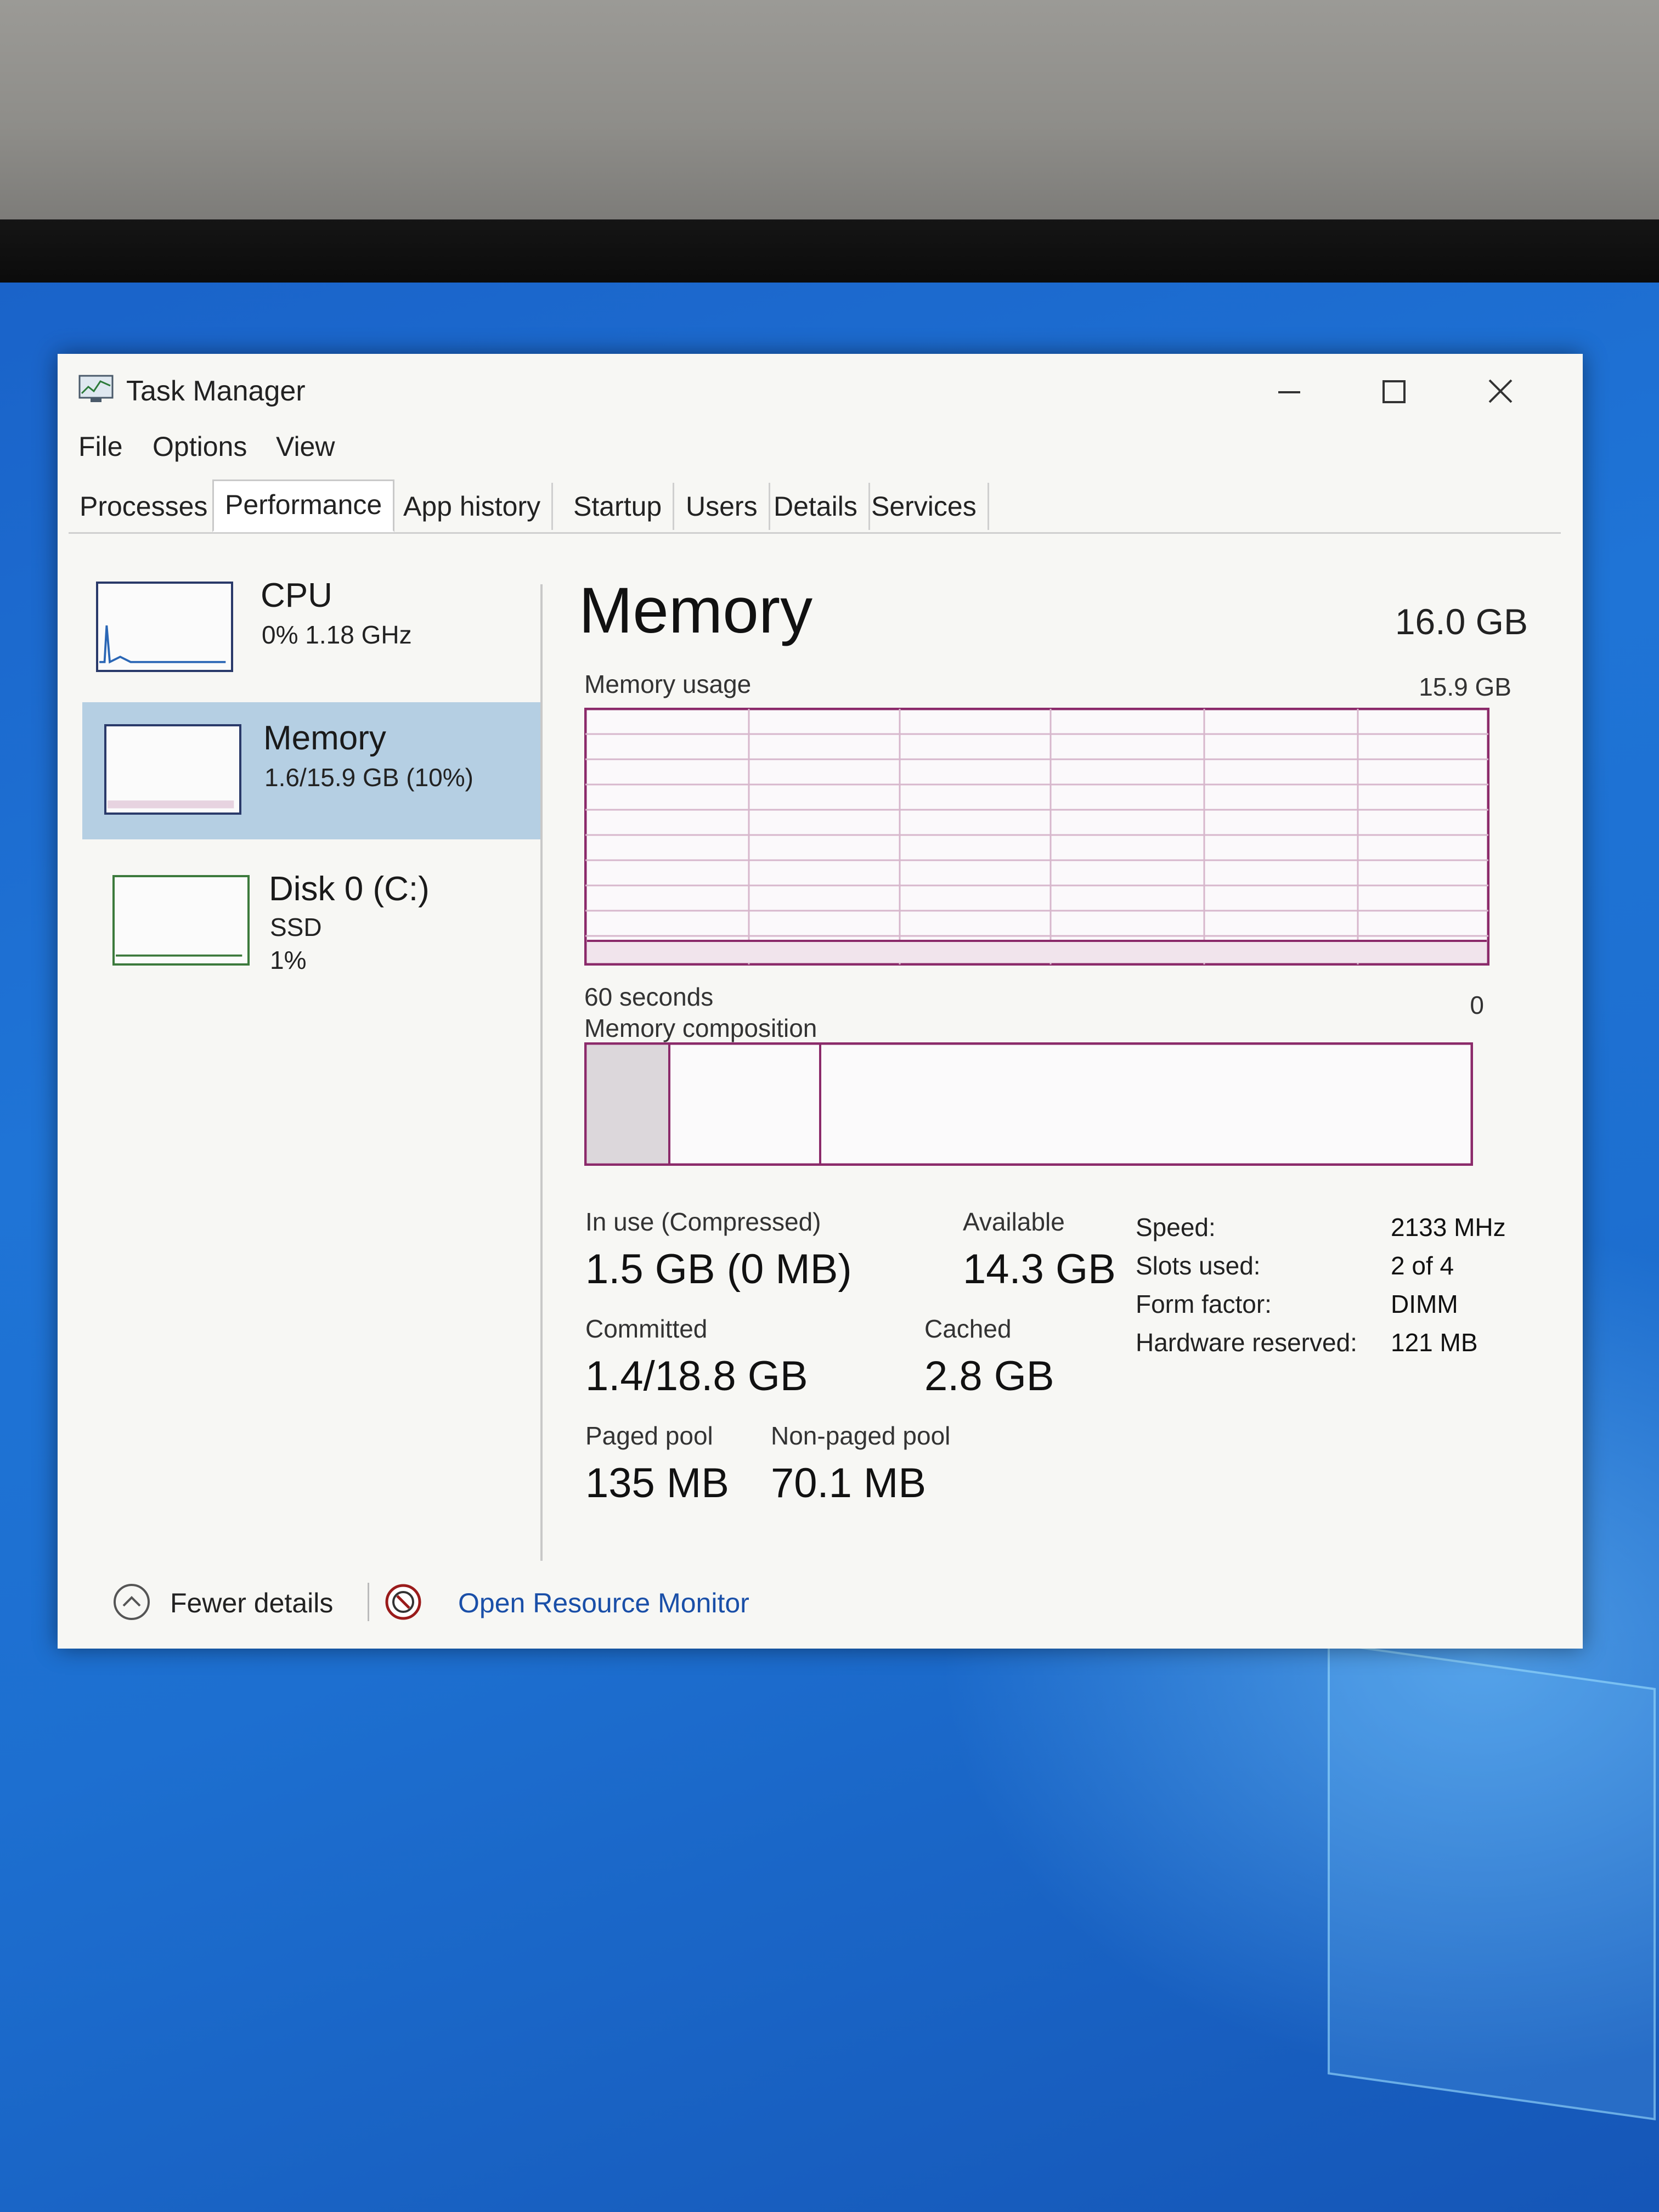 This screenshot has height=2212, width=1659. What do you see at coordinates (646, 1328) in the screenshot?
I see `committed-label: Committed` at bounding box center [646, 1328].